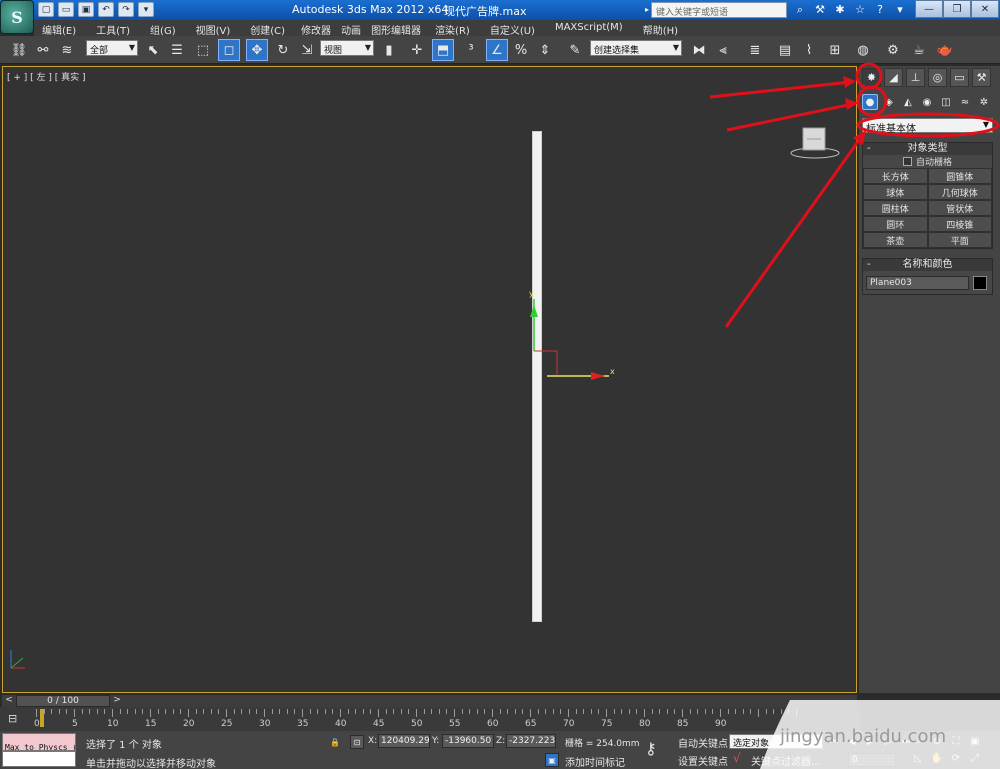  What do you see at coordinates (267, 28) in the screenshot?
I see `menu-create: 创建(C)` at bounding box center [267, 28].